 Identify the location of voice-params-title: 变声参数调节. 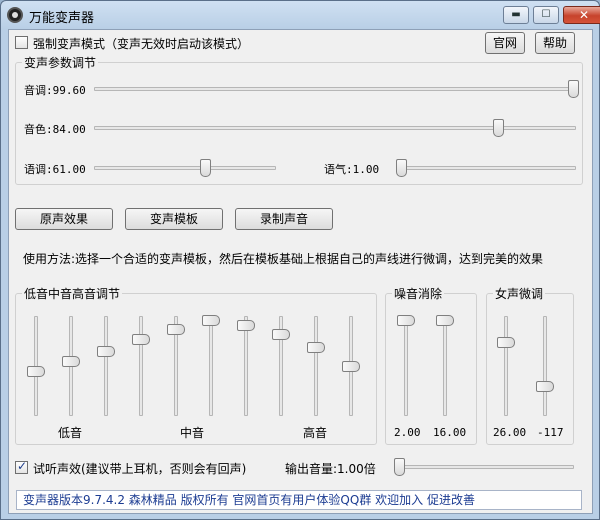
(60, 62).